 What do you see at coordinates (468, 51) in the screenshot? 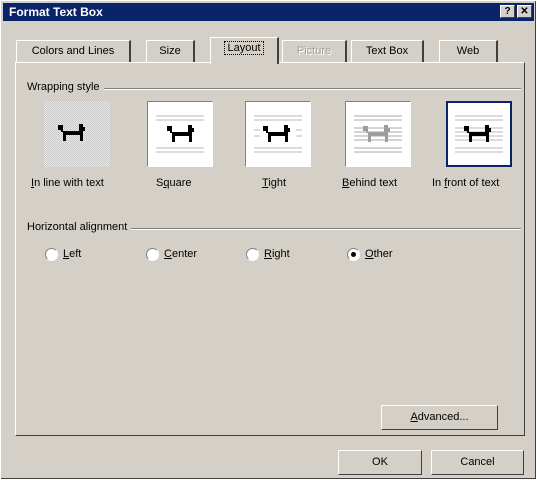
I see `tab-web: Web` at bounding box center [468, 51].